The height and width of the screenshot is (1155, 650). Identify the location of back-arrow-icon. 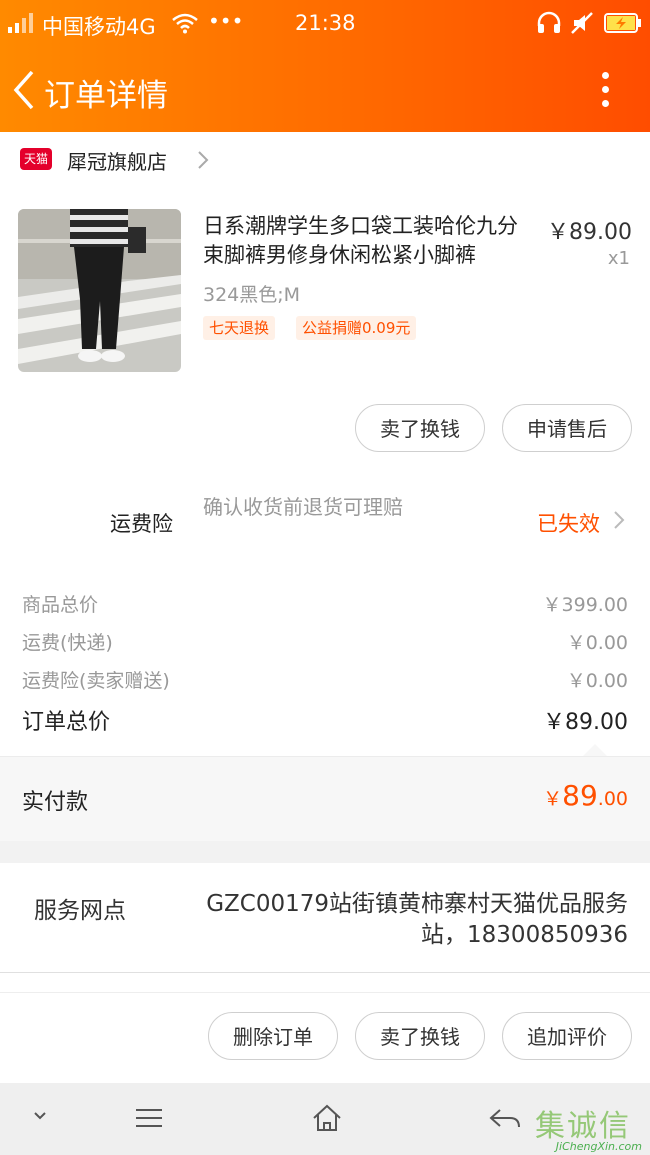
(505, 1118).